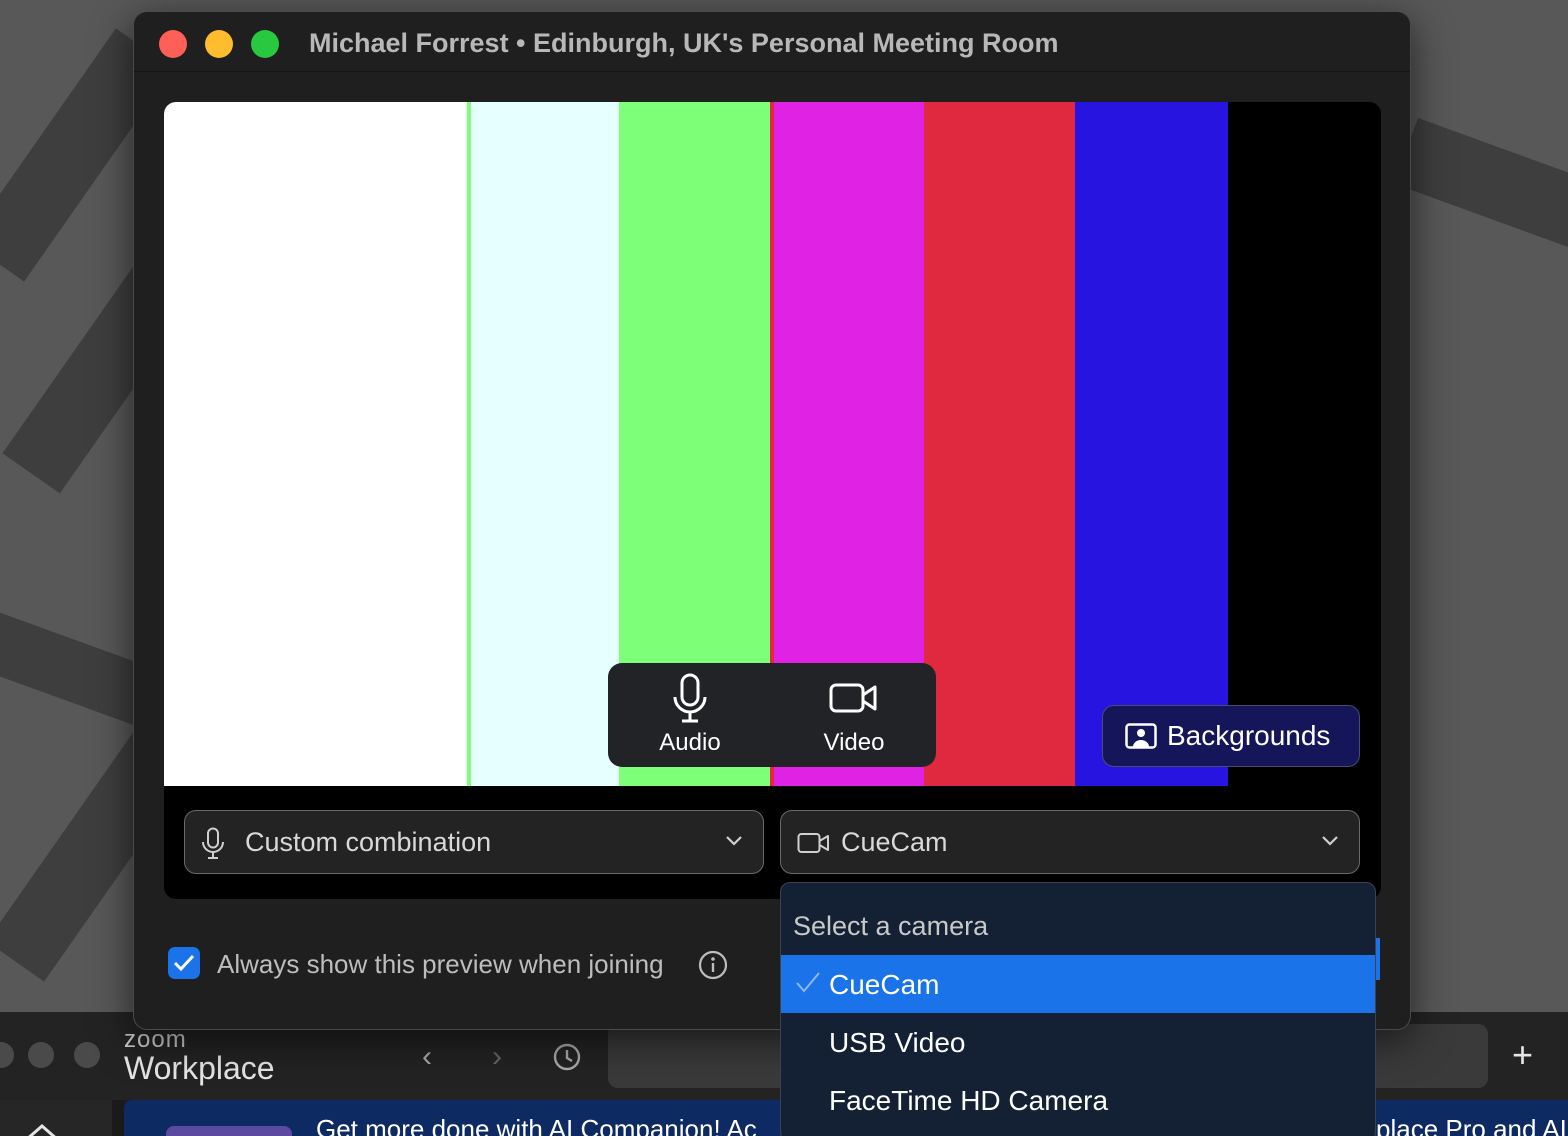 This screenshot has width=1568, height=1136. Describe the element at coordinates (1304, 444) in the screenshot. I see `color-bar-black` at that location.